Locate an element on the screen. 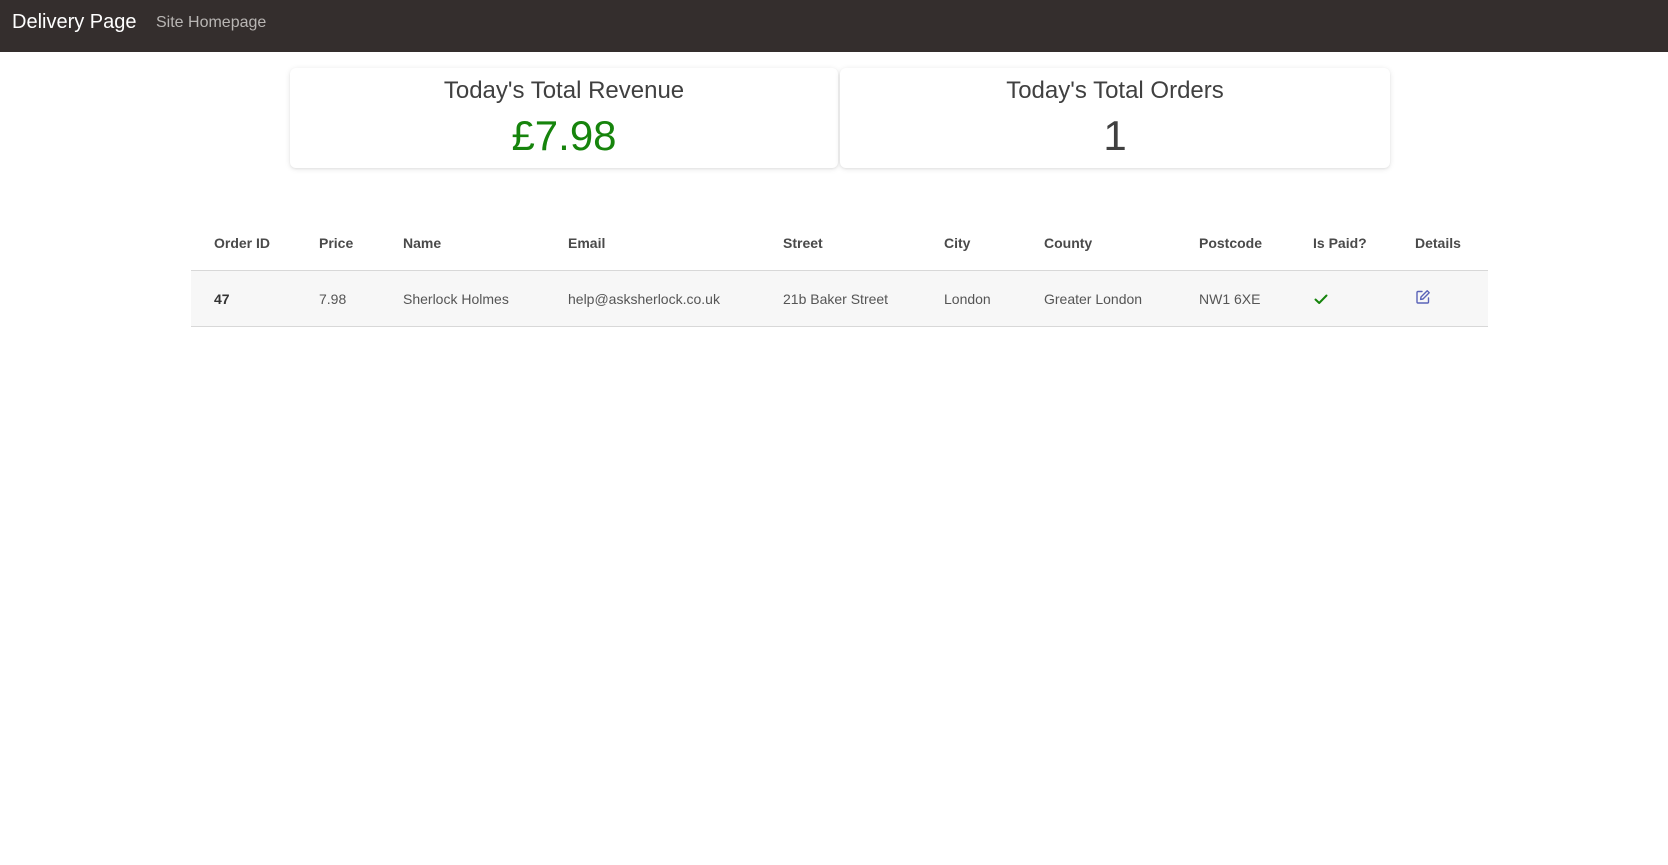 The height and width of the screenshot is (865, 1668). cell-is-paid is located at coordinates (1364, 298).